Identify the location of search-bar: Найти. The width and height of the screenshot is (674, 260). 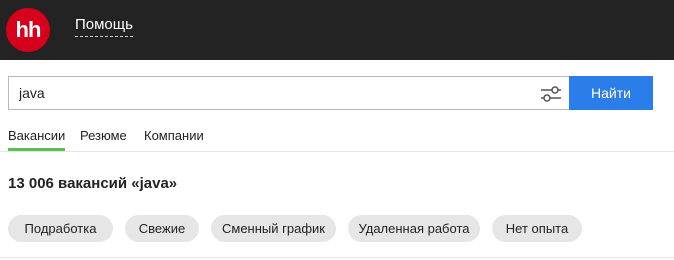
(330, 93).